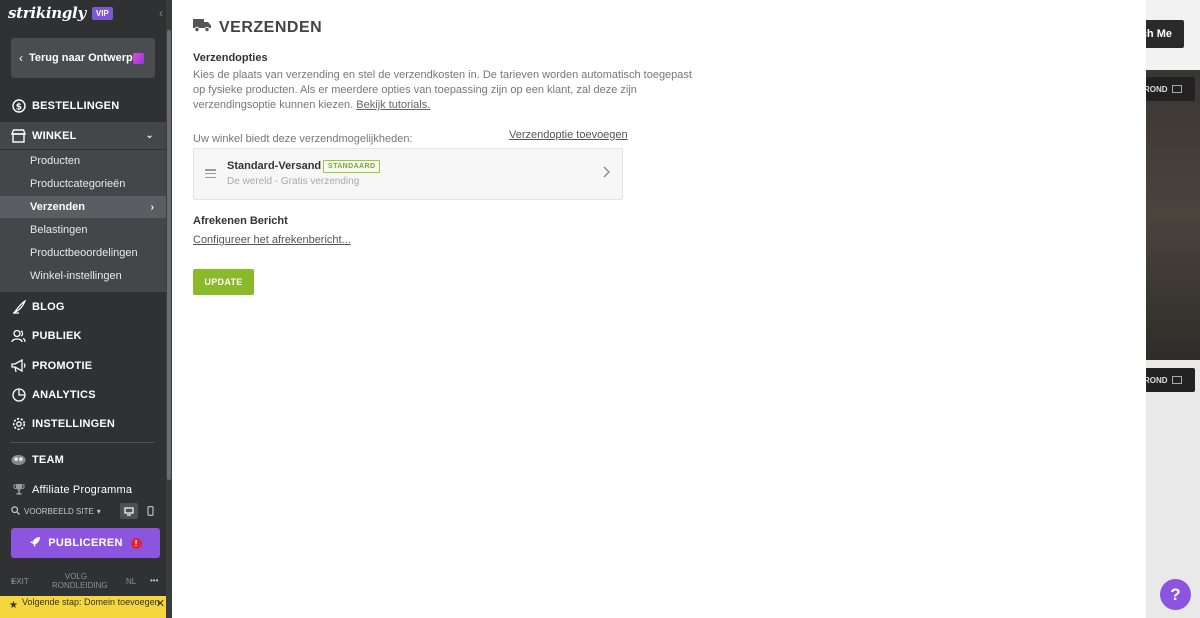  What do you see at coordinates (169, 255) in the screenshot?
I see `sidebar-scrollbar` at bounding box center [169, 255].